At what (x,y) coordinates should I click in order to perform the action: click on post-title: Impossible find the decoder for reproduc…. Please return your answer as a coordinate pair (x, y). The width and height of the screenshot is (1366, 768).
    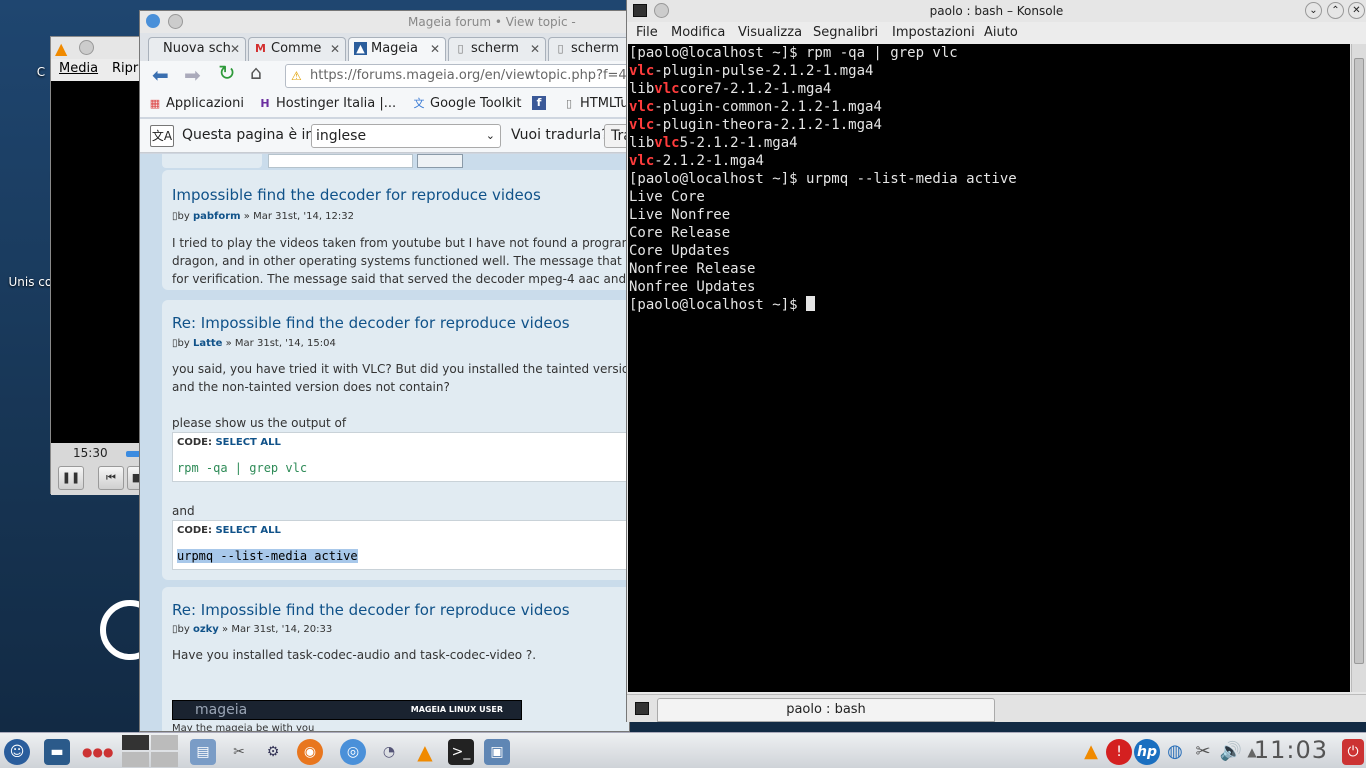
    Looking at the image, I should click on (356, 195).